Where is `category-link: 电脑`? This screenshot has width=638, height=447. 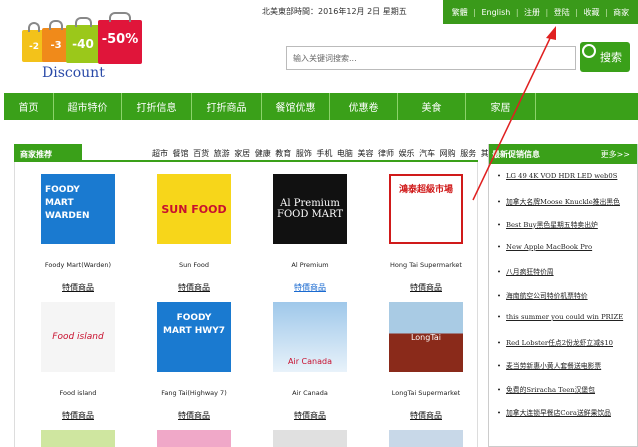 category-link: 电脑 is located at coordinates (345, 153).